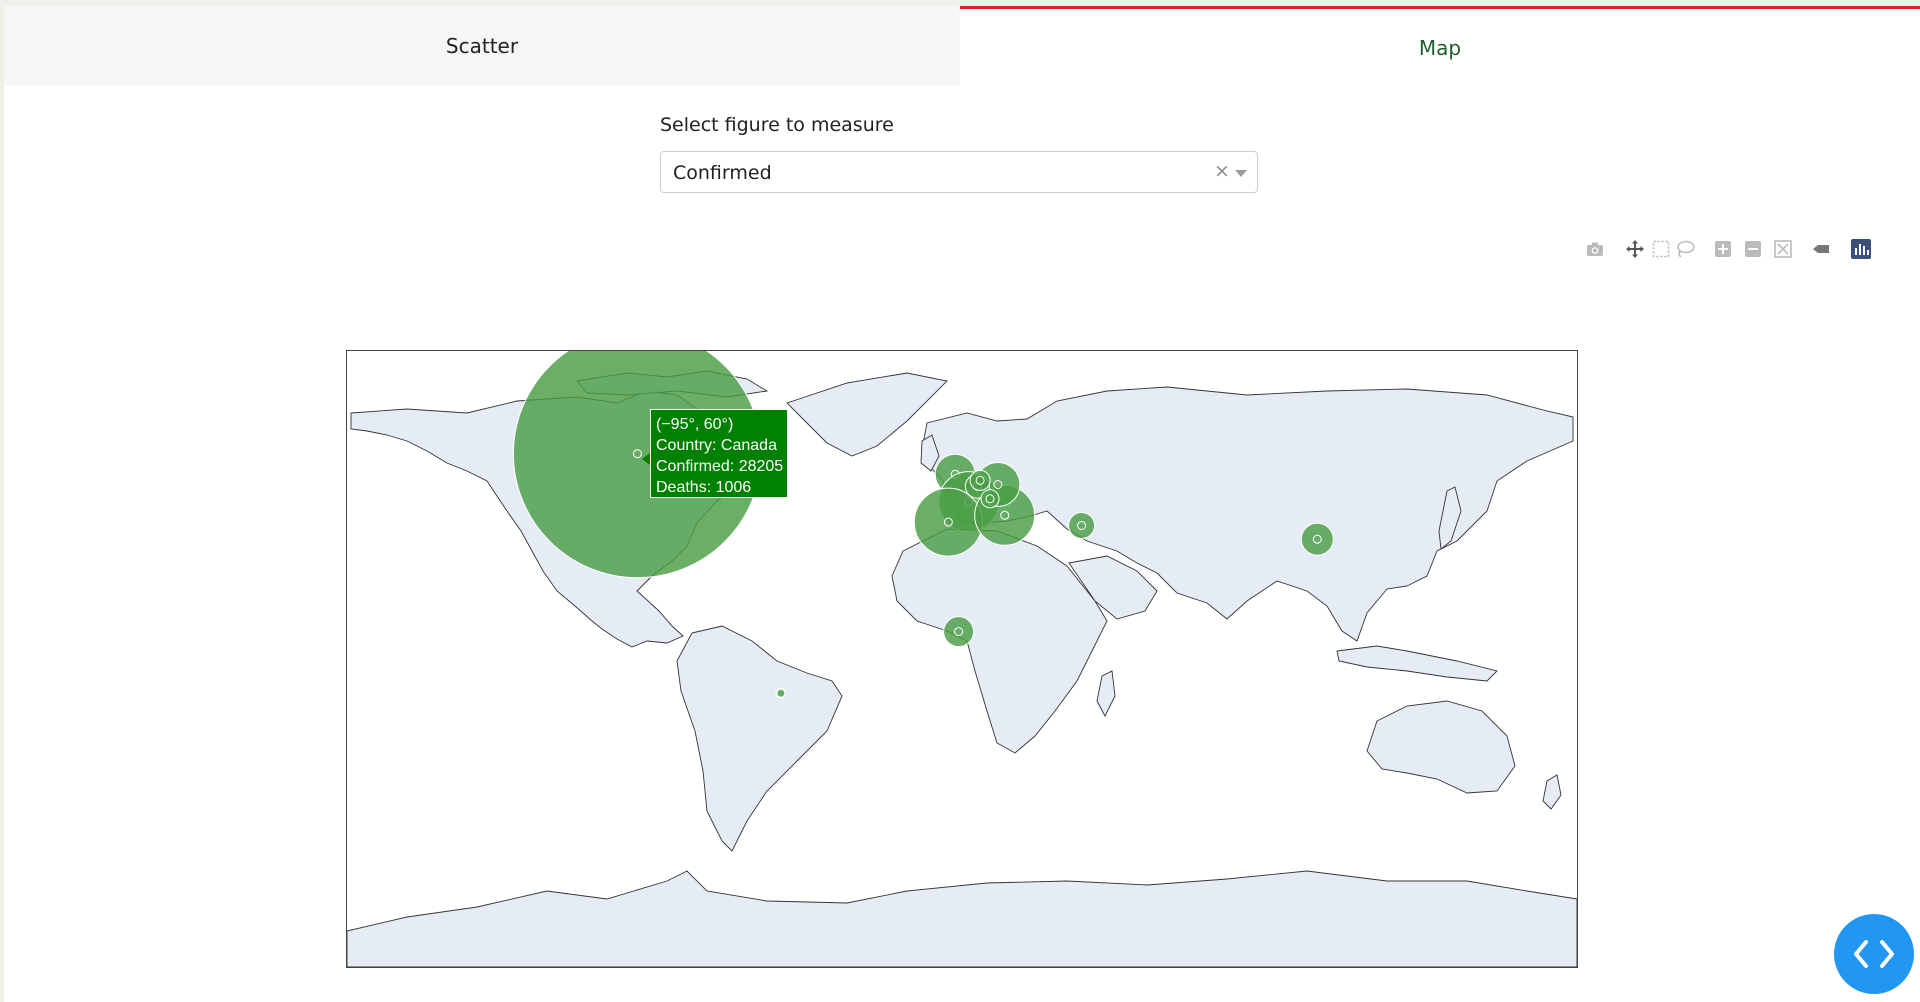 The width and height of the screenshot is (1920, 1002). Describe the element at coordinates (646, 459) in the screenshot. I see `tooltip-pointer` at that location.